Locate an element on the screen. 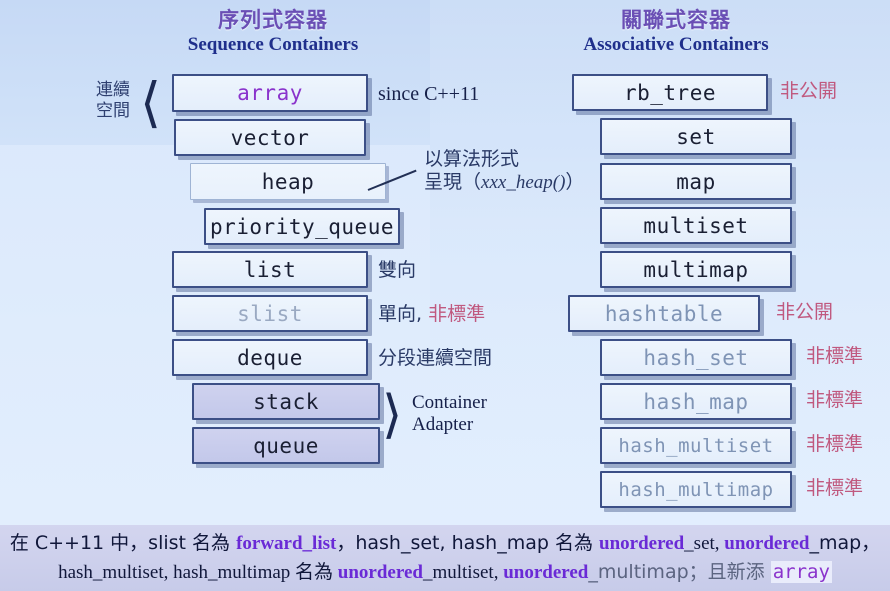 The width and height of the screenshot is (890, 591). container-label-heap: heap is located at coordinates (288, 181).